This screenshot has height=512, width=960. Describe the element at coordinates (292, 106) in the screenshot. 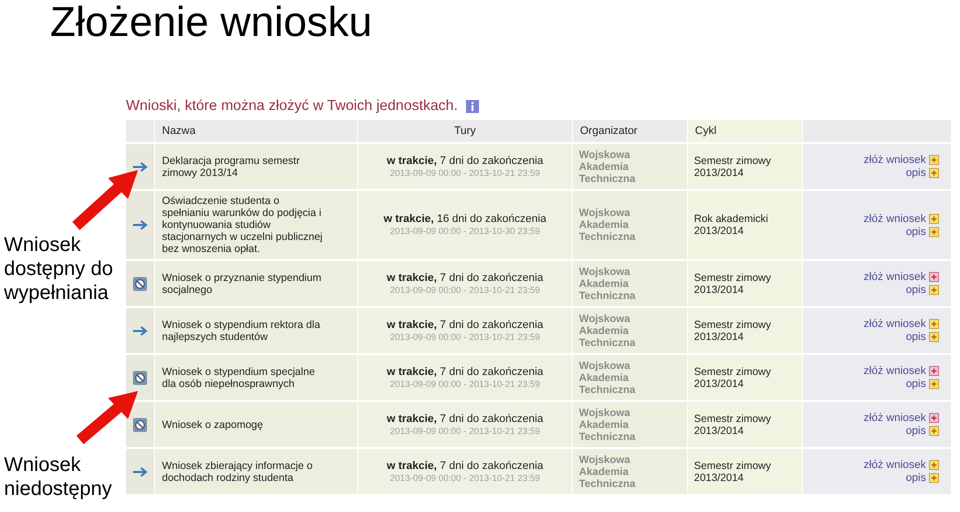

I see `section-heading: Wnioski, które można złożyć w Twoich jednostkach.` at that location.